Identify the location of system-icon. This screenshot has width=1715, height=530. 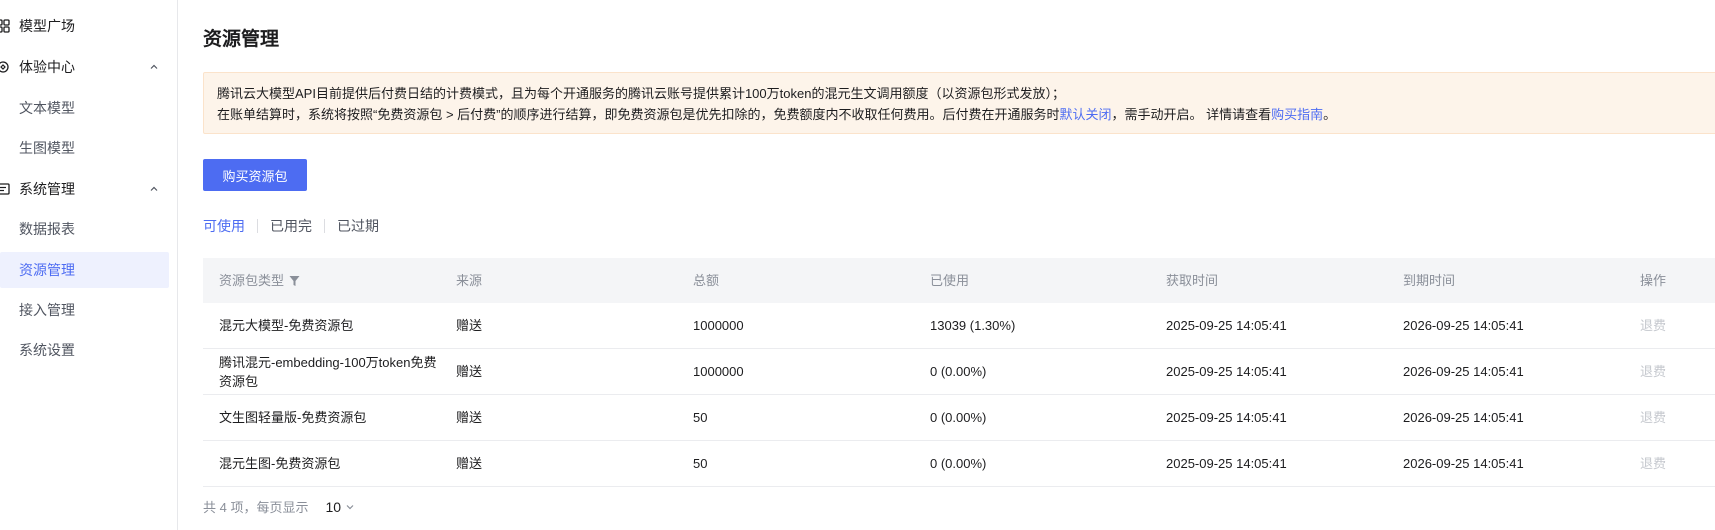
(5, 189).